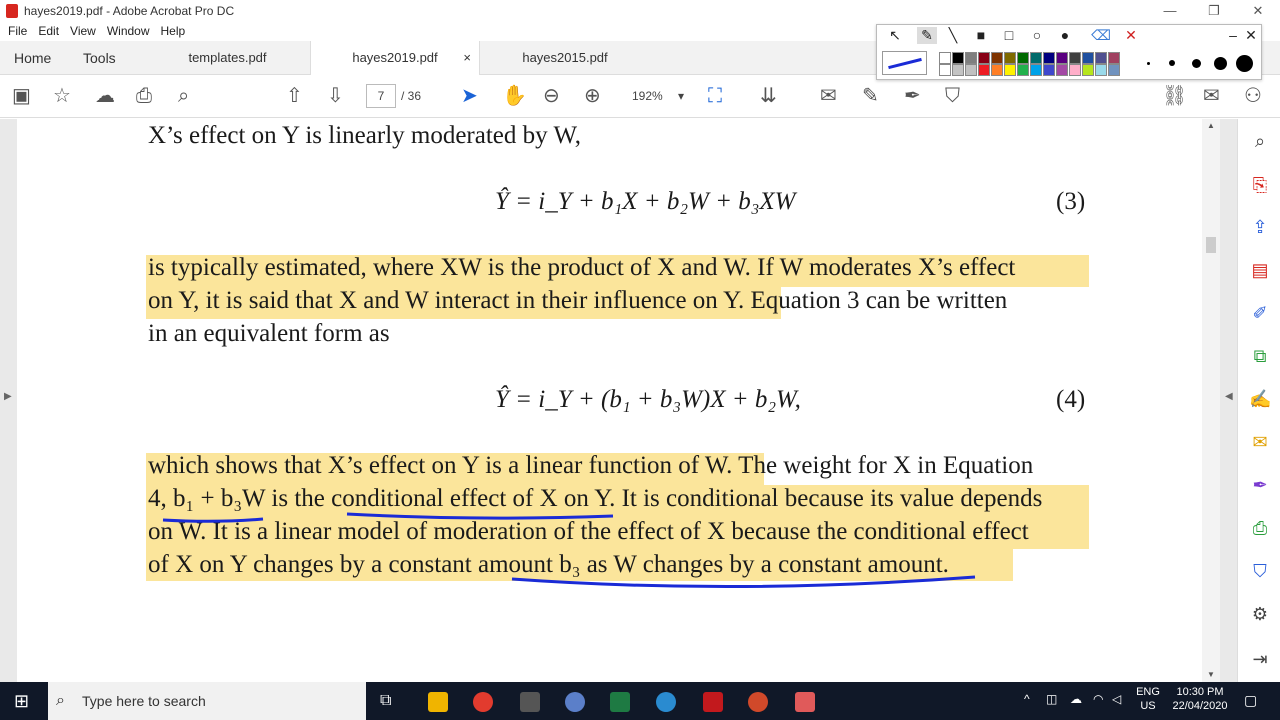 Image resolution: width=1280 pixels, height=720 pixels. I want to click on eraser-tool-icon: ⌫, so click(1101, 35).